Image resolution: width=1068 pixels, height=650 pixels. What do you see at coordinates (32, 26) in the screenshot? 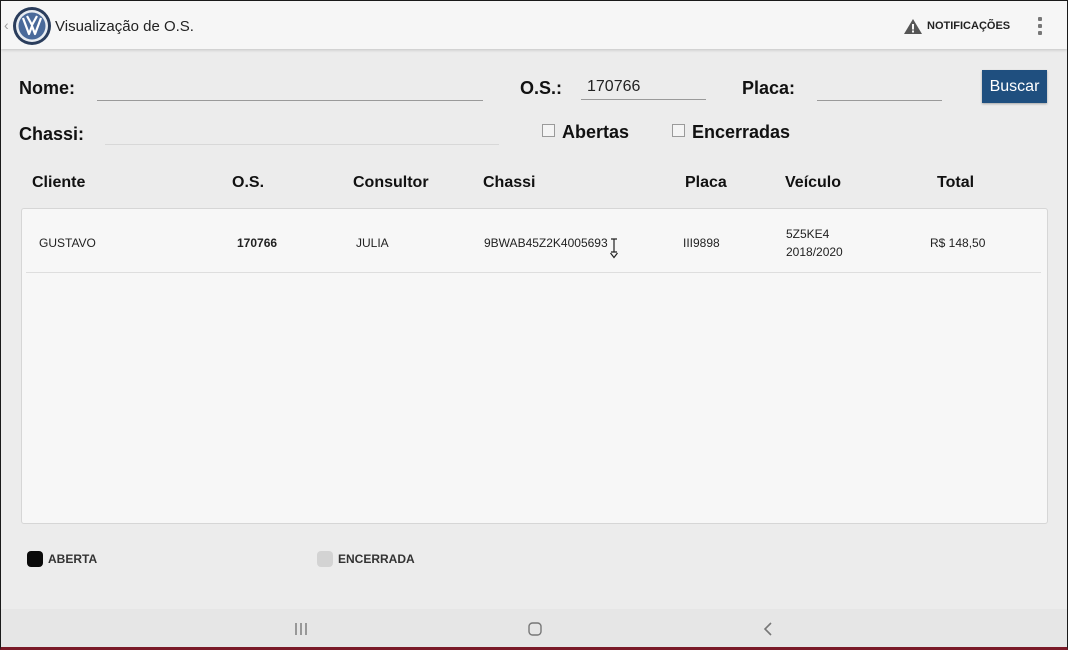
I see `vw-logo-icon` at bounding box center [32, 26].